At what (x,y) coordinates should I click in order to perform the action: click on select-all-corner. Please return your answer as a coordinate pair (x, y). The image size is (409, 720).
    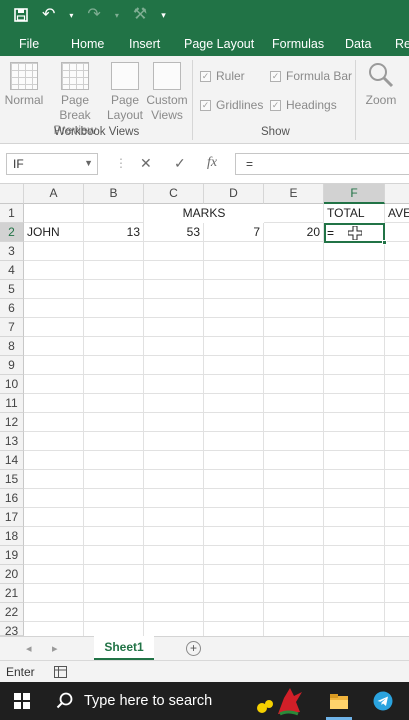
    Looking at the image, I should click on (12, 194).